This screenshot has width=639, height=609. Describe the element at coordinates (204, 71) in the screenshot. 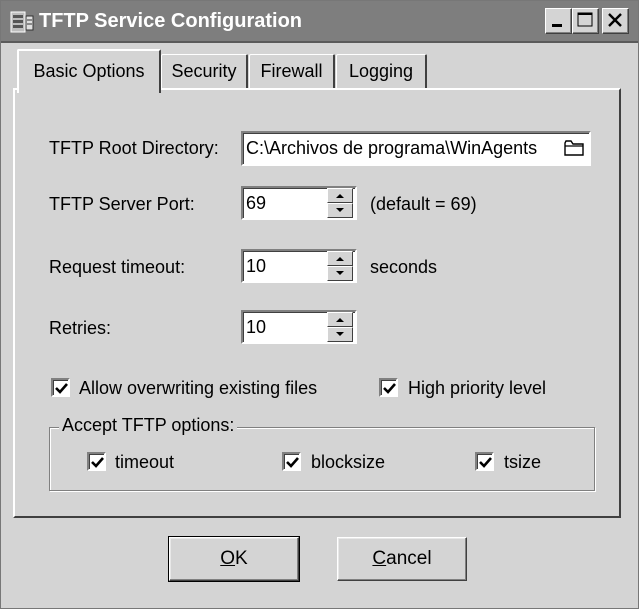

I see `tab-security: Security` at that location.